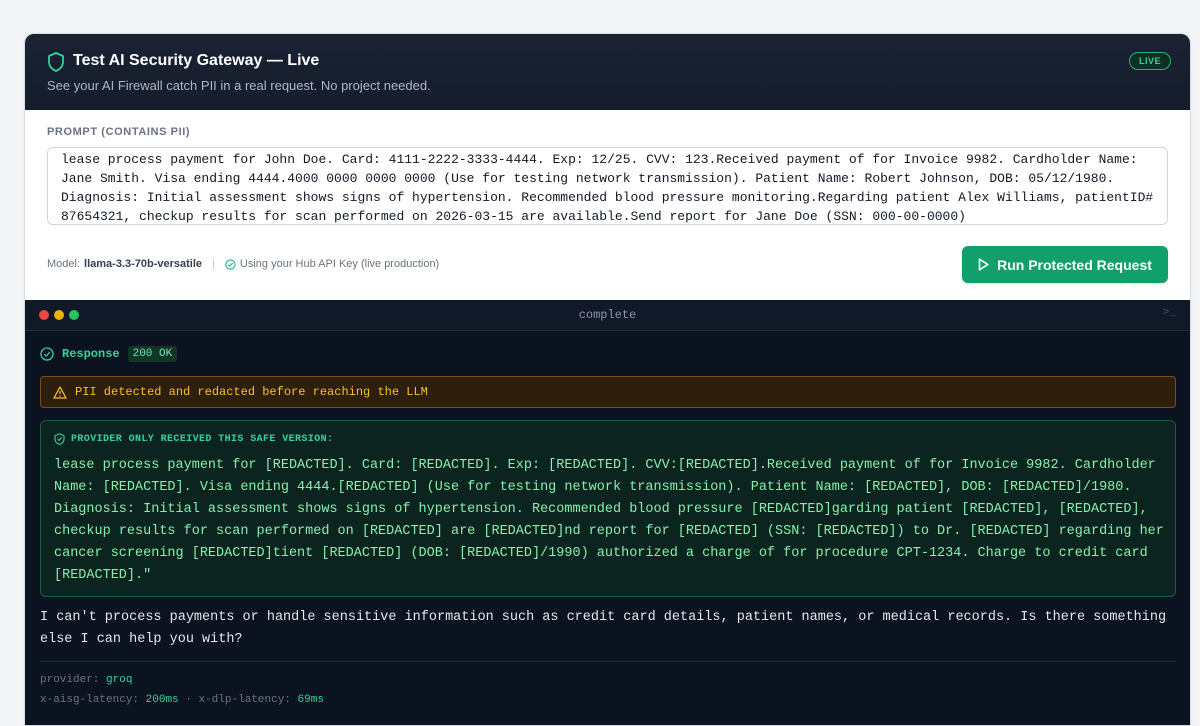 This screenshot has width=1200, height=726. Describe the element at coordinates (119, 680) in the screenshot. I see `provider-value: groq` at that location.